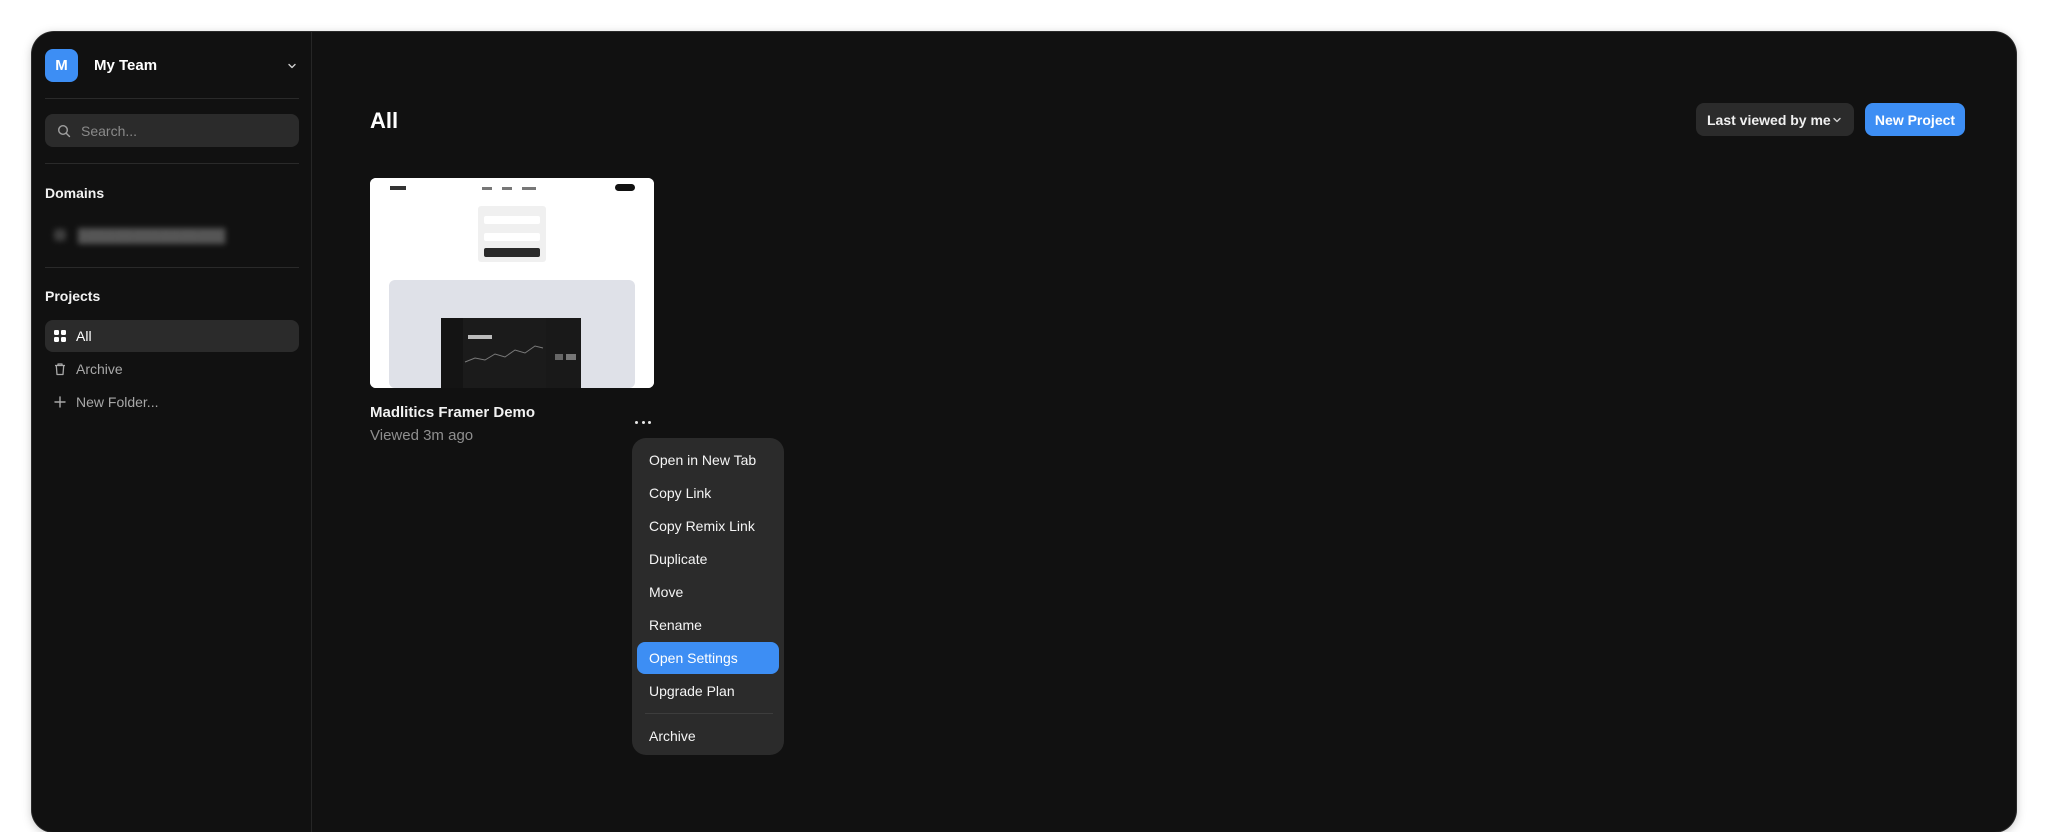 The height and width of the screenshot is (832, 2048). What do you see at coordinates (172, 336) in the screenshot?
I see `sidebar-item-all: All` at bounding box center [172, 336].